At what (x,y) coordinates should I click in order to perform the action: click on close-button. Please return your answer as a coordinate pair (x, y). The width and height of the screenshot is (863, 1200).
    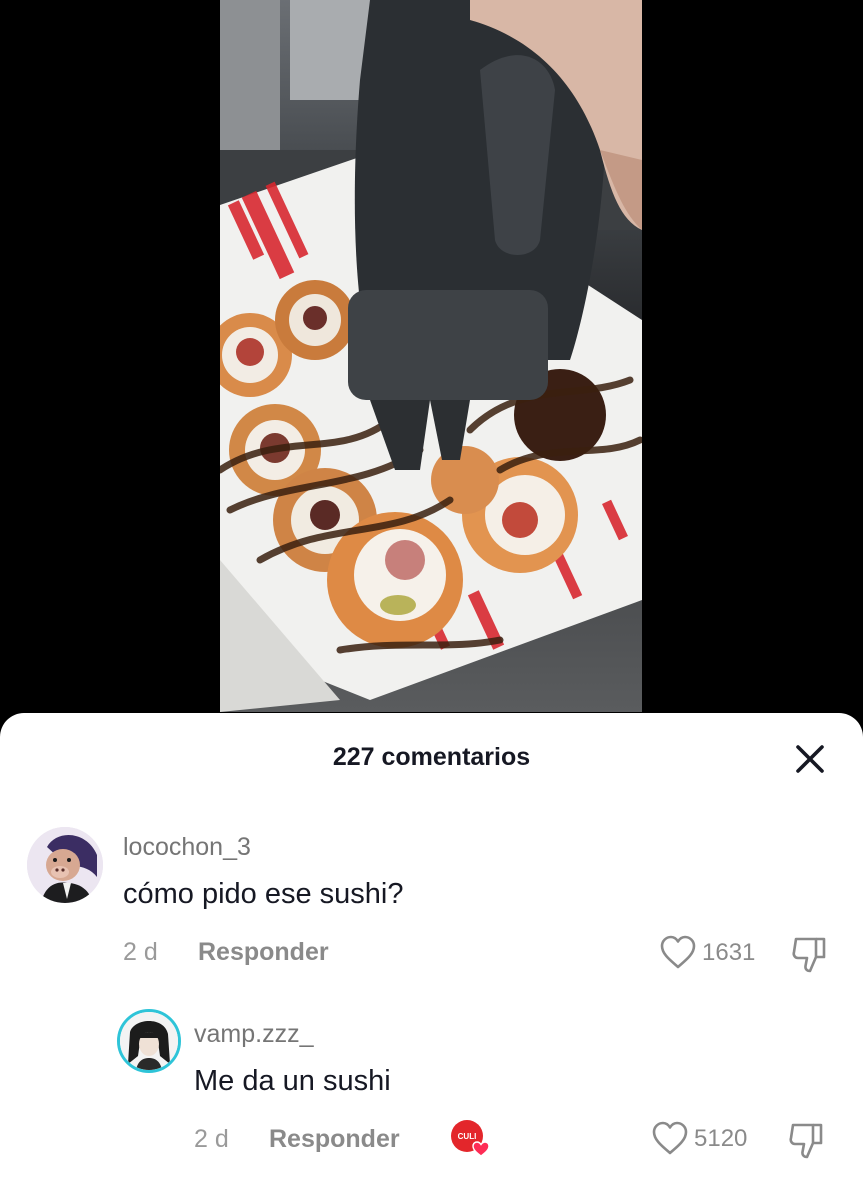
    Looking at the image, I should click on (810, 759).